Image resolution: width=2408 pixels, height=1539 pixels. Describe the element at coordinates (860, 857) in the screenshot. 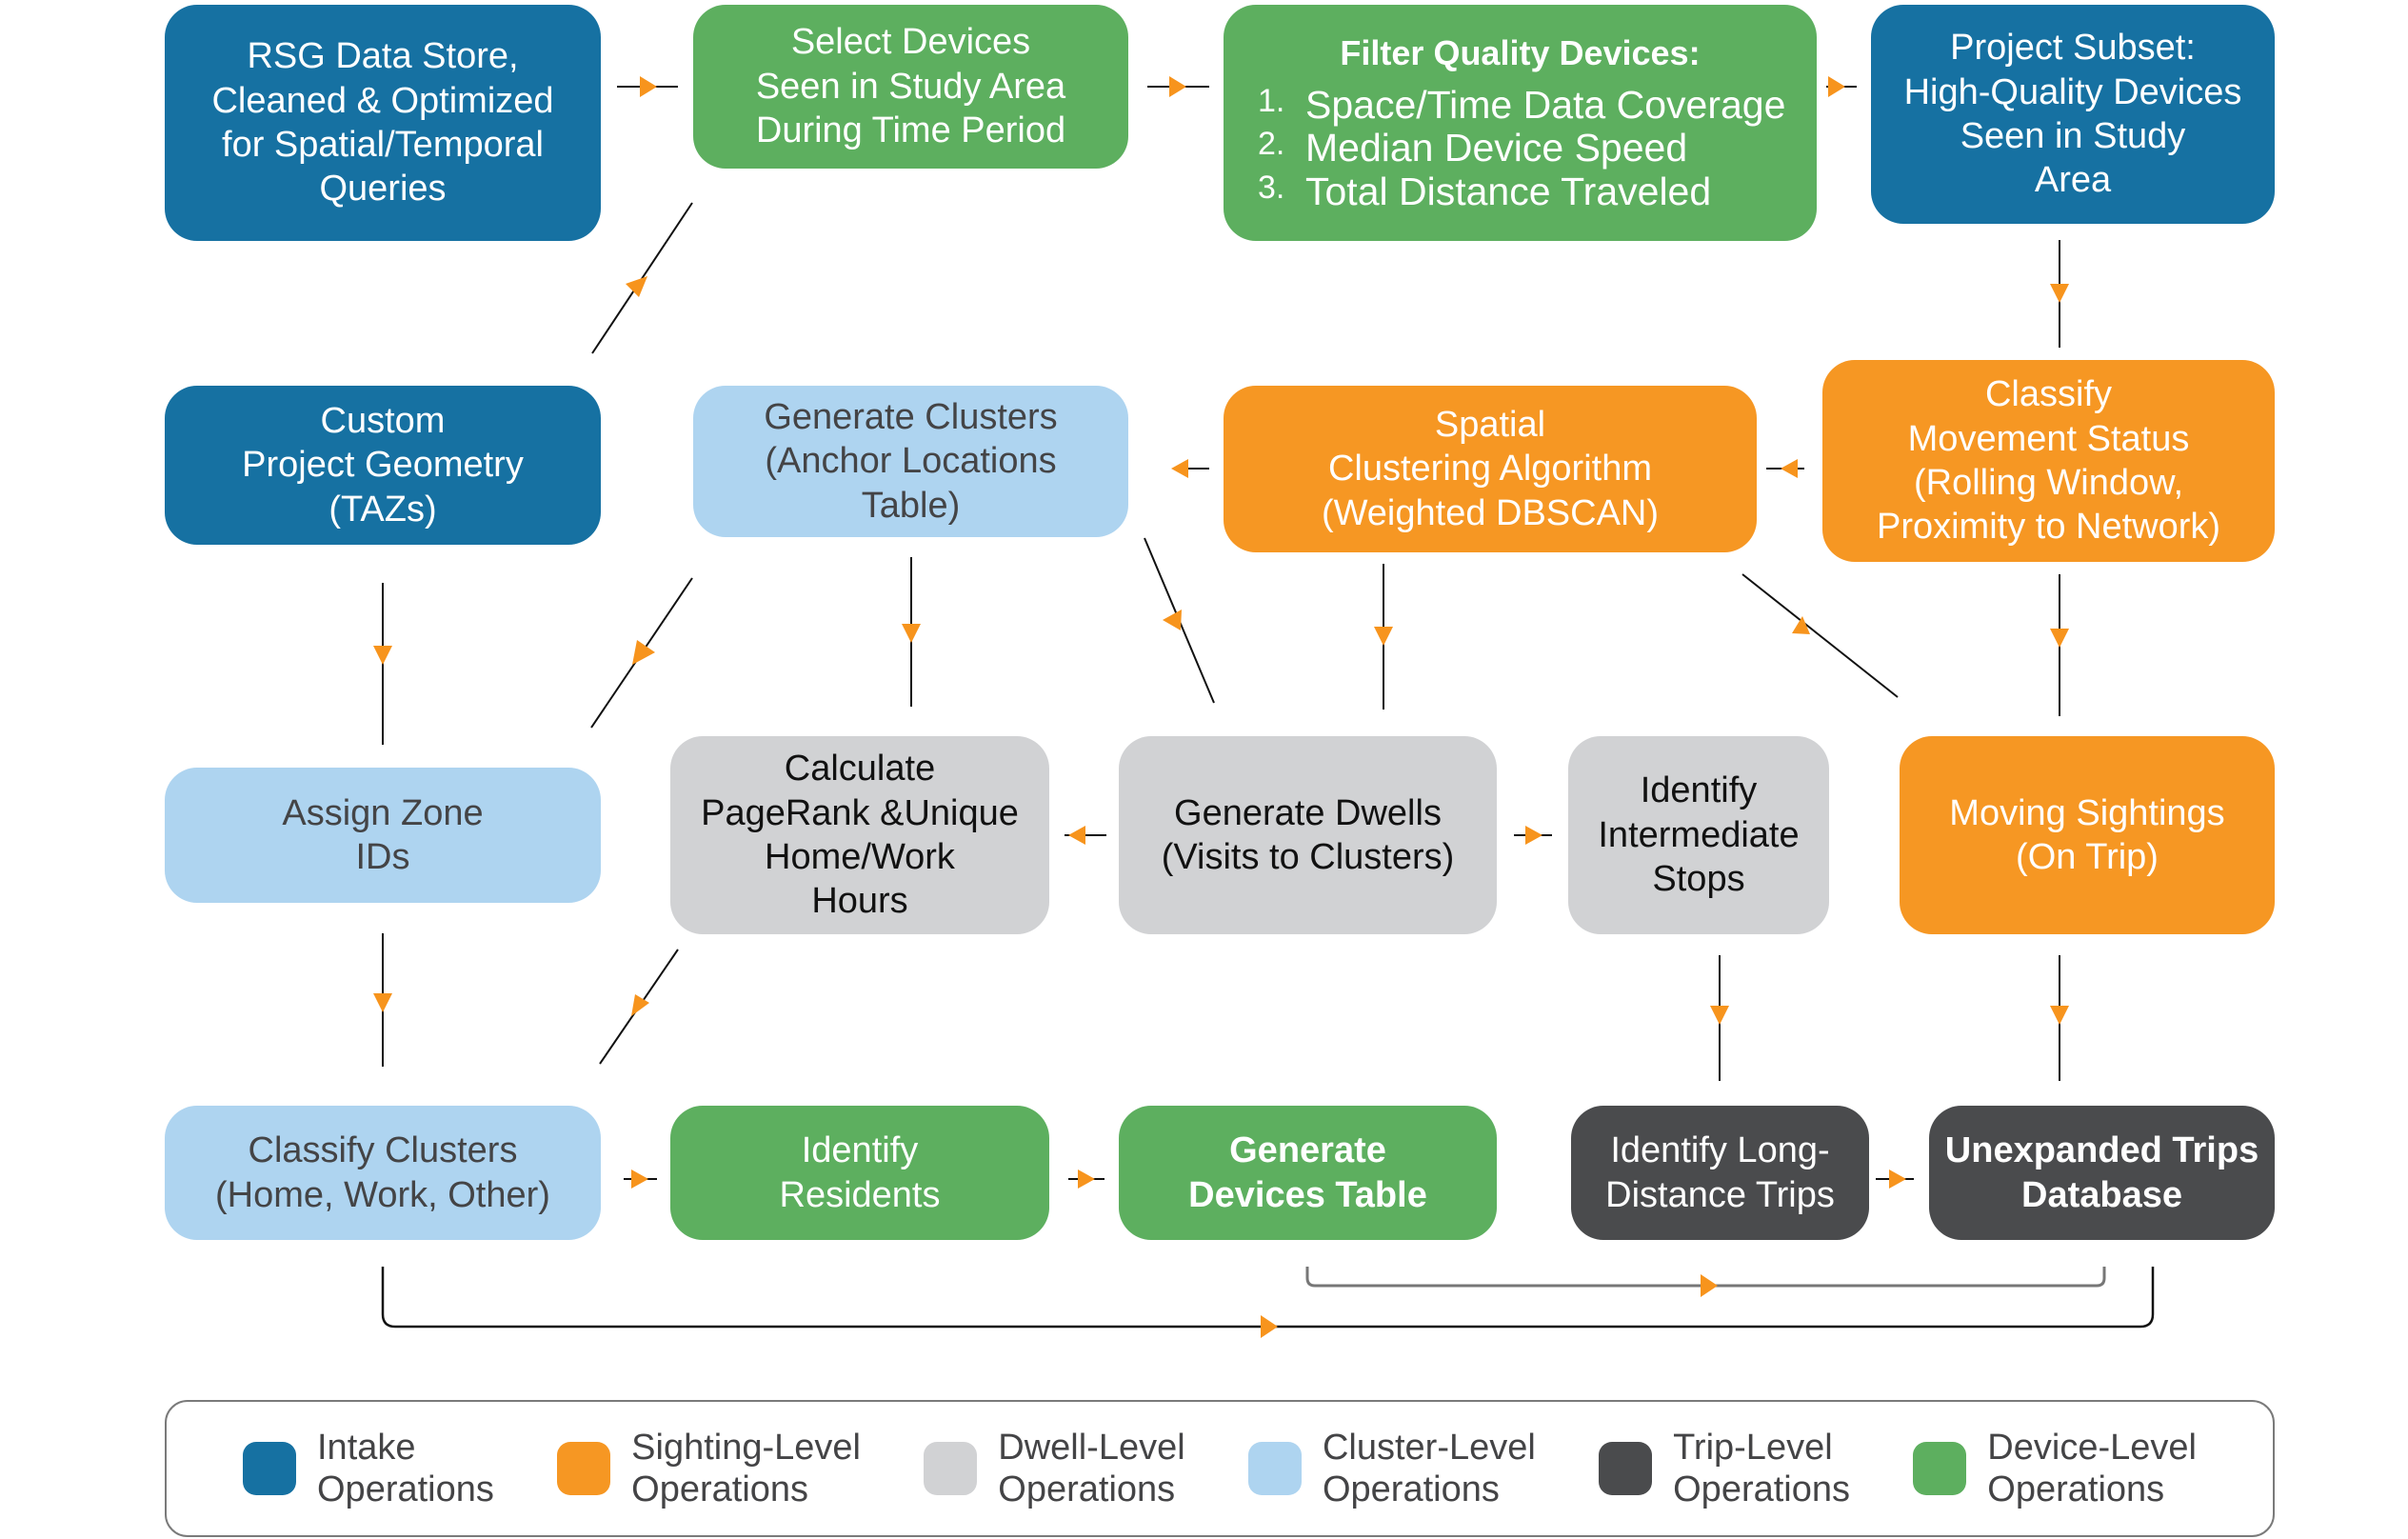

I see `node-text: Home/Work` at that location.